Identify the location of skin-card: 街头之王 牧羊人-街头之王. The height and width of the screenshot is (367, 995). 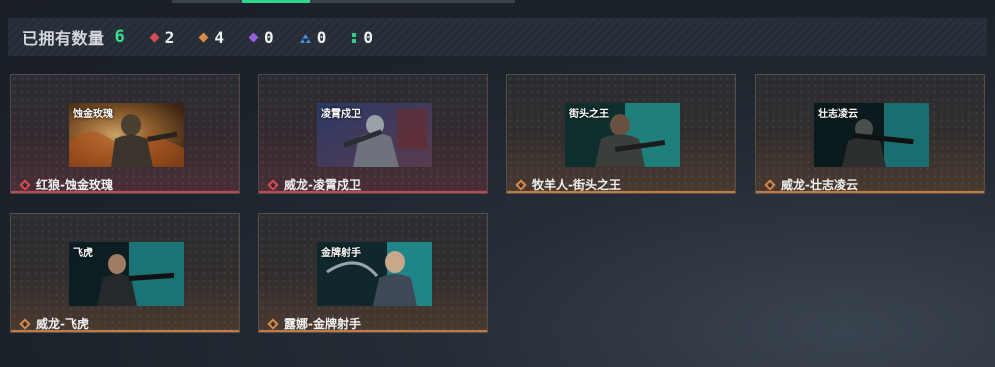
(621, 134).